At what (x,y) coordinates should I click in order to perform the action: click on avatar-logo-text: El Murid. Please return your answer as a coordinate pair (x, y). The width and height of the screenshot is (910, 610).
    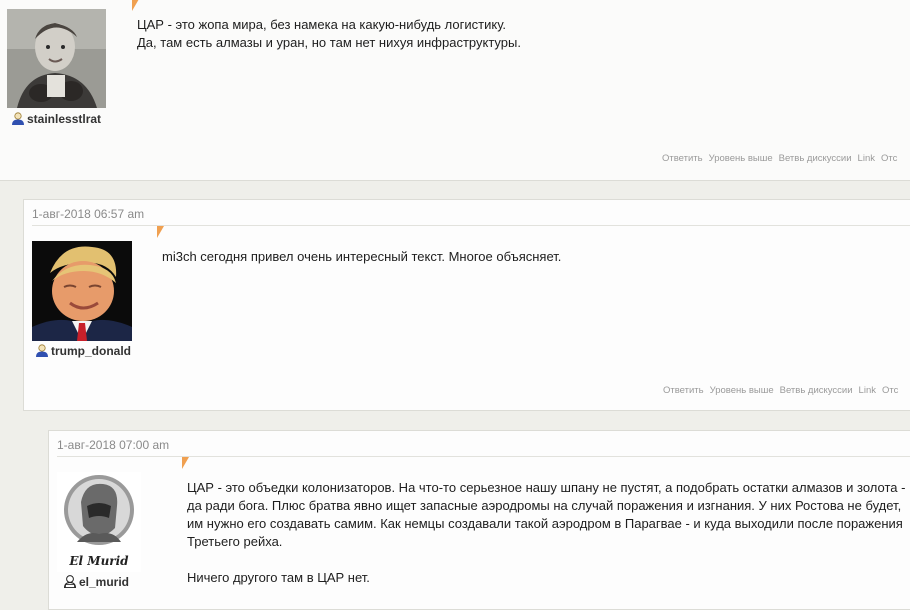
    Looking at the image, I should click on (99, 561).